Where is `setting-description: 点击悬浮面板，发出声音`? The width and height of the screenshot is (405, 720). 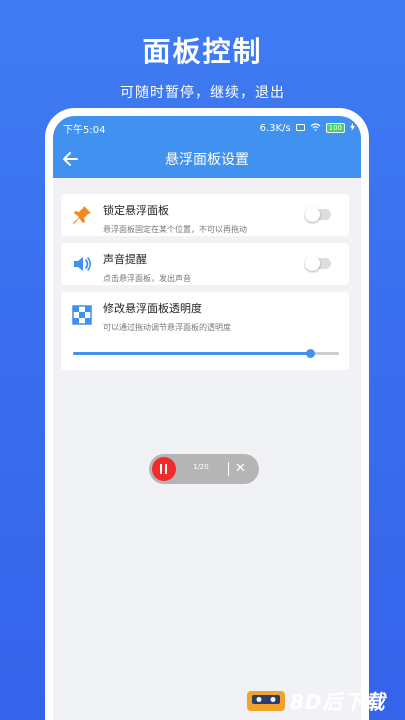 setting-description: 点击悬浮面板，发出声音 is located at coordinates (147, 278).